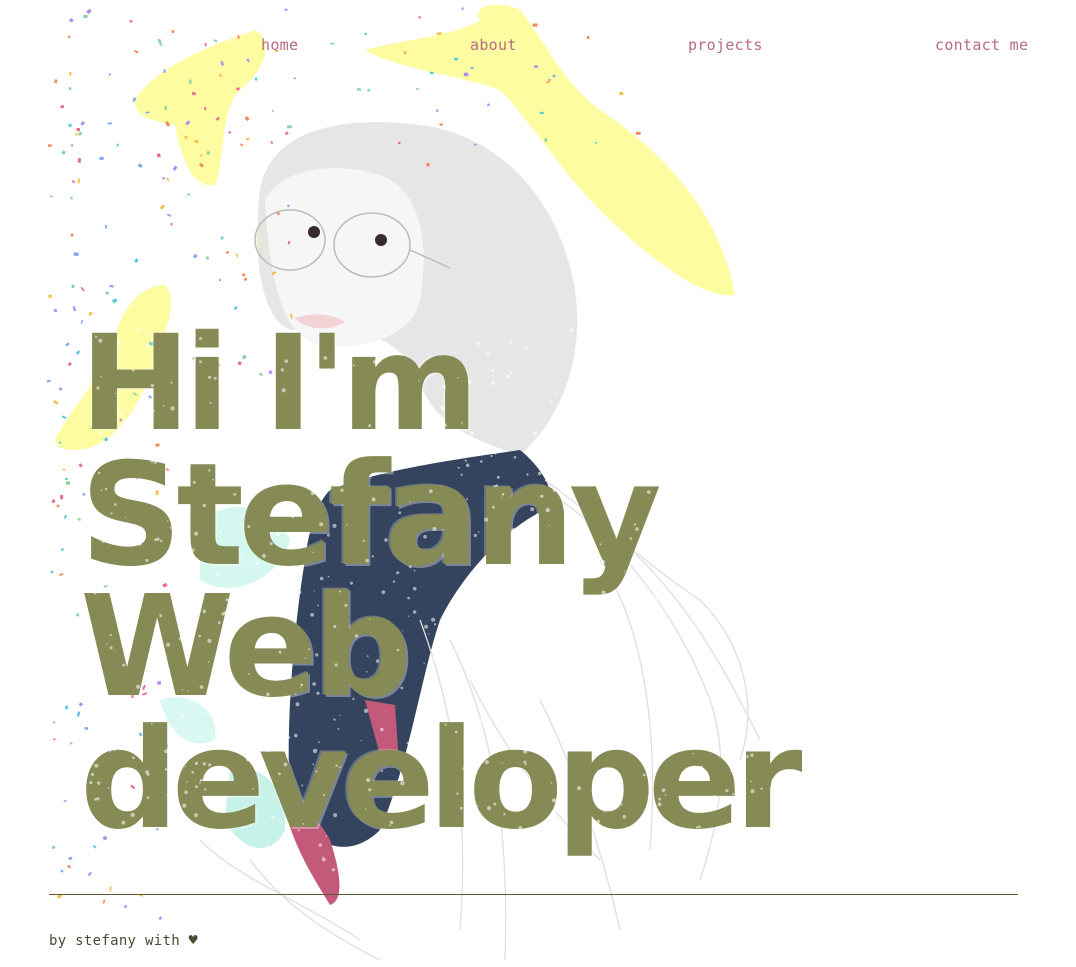  I want to click on main-nav: home about projects contact me, so click(538, 48).